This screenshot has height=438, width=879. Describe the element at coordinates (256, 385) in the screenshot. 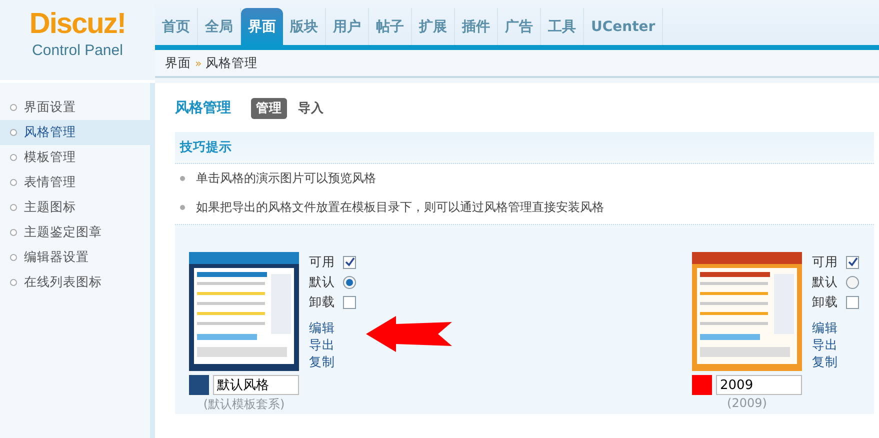

I see `name-field: 默认风格` at that location.